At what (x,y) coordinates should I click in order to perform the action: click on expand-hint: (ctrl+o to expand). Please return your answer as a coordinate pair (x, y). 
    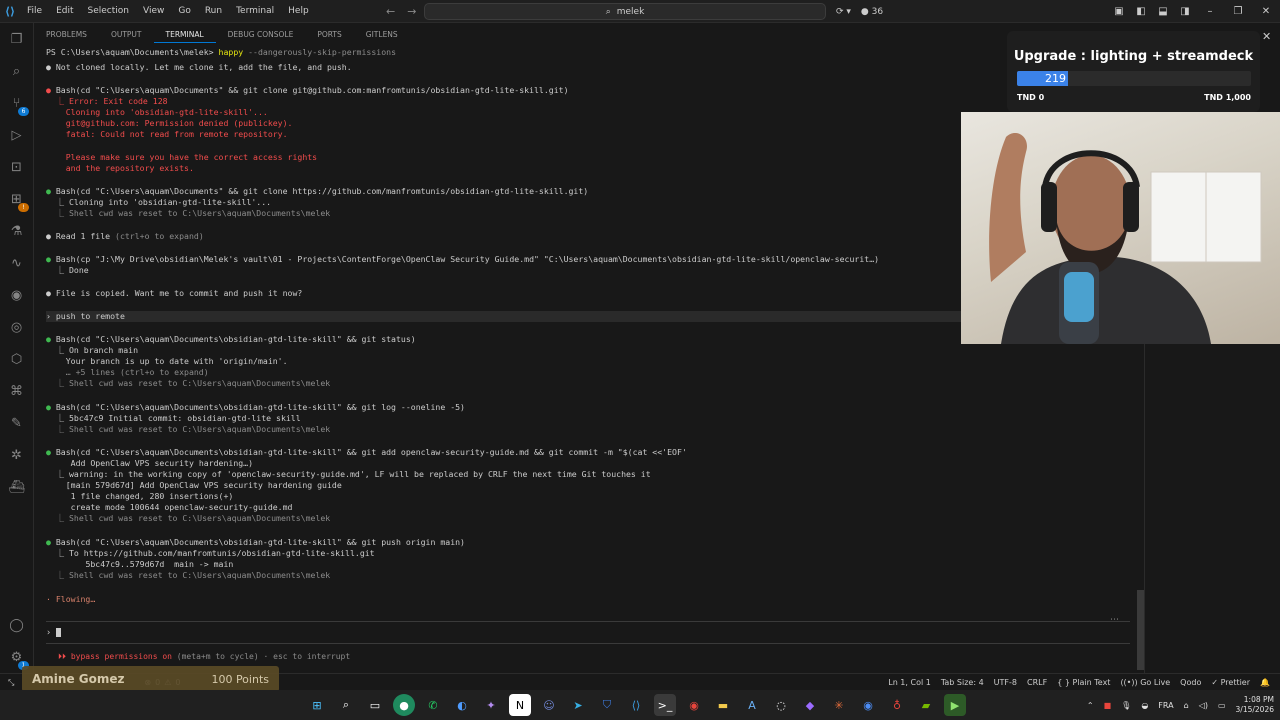
    Looking at the image, I should click on (159, 236).